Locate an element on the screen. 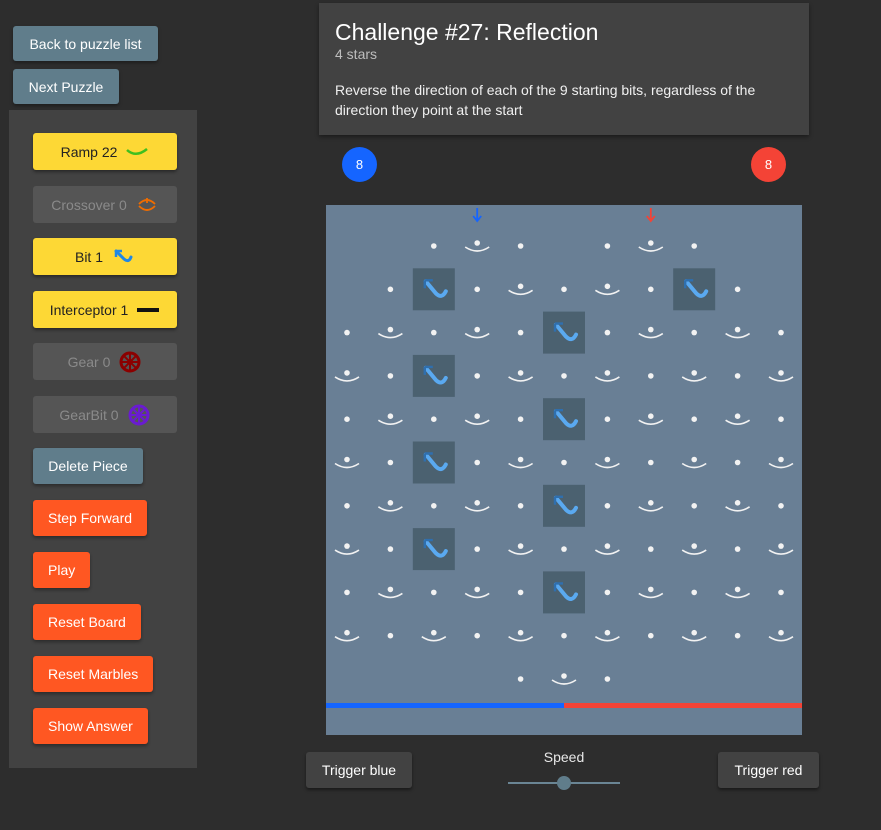  crossover-piece-button: Crossover 0 is located at coordinates (105, 204).